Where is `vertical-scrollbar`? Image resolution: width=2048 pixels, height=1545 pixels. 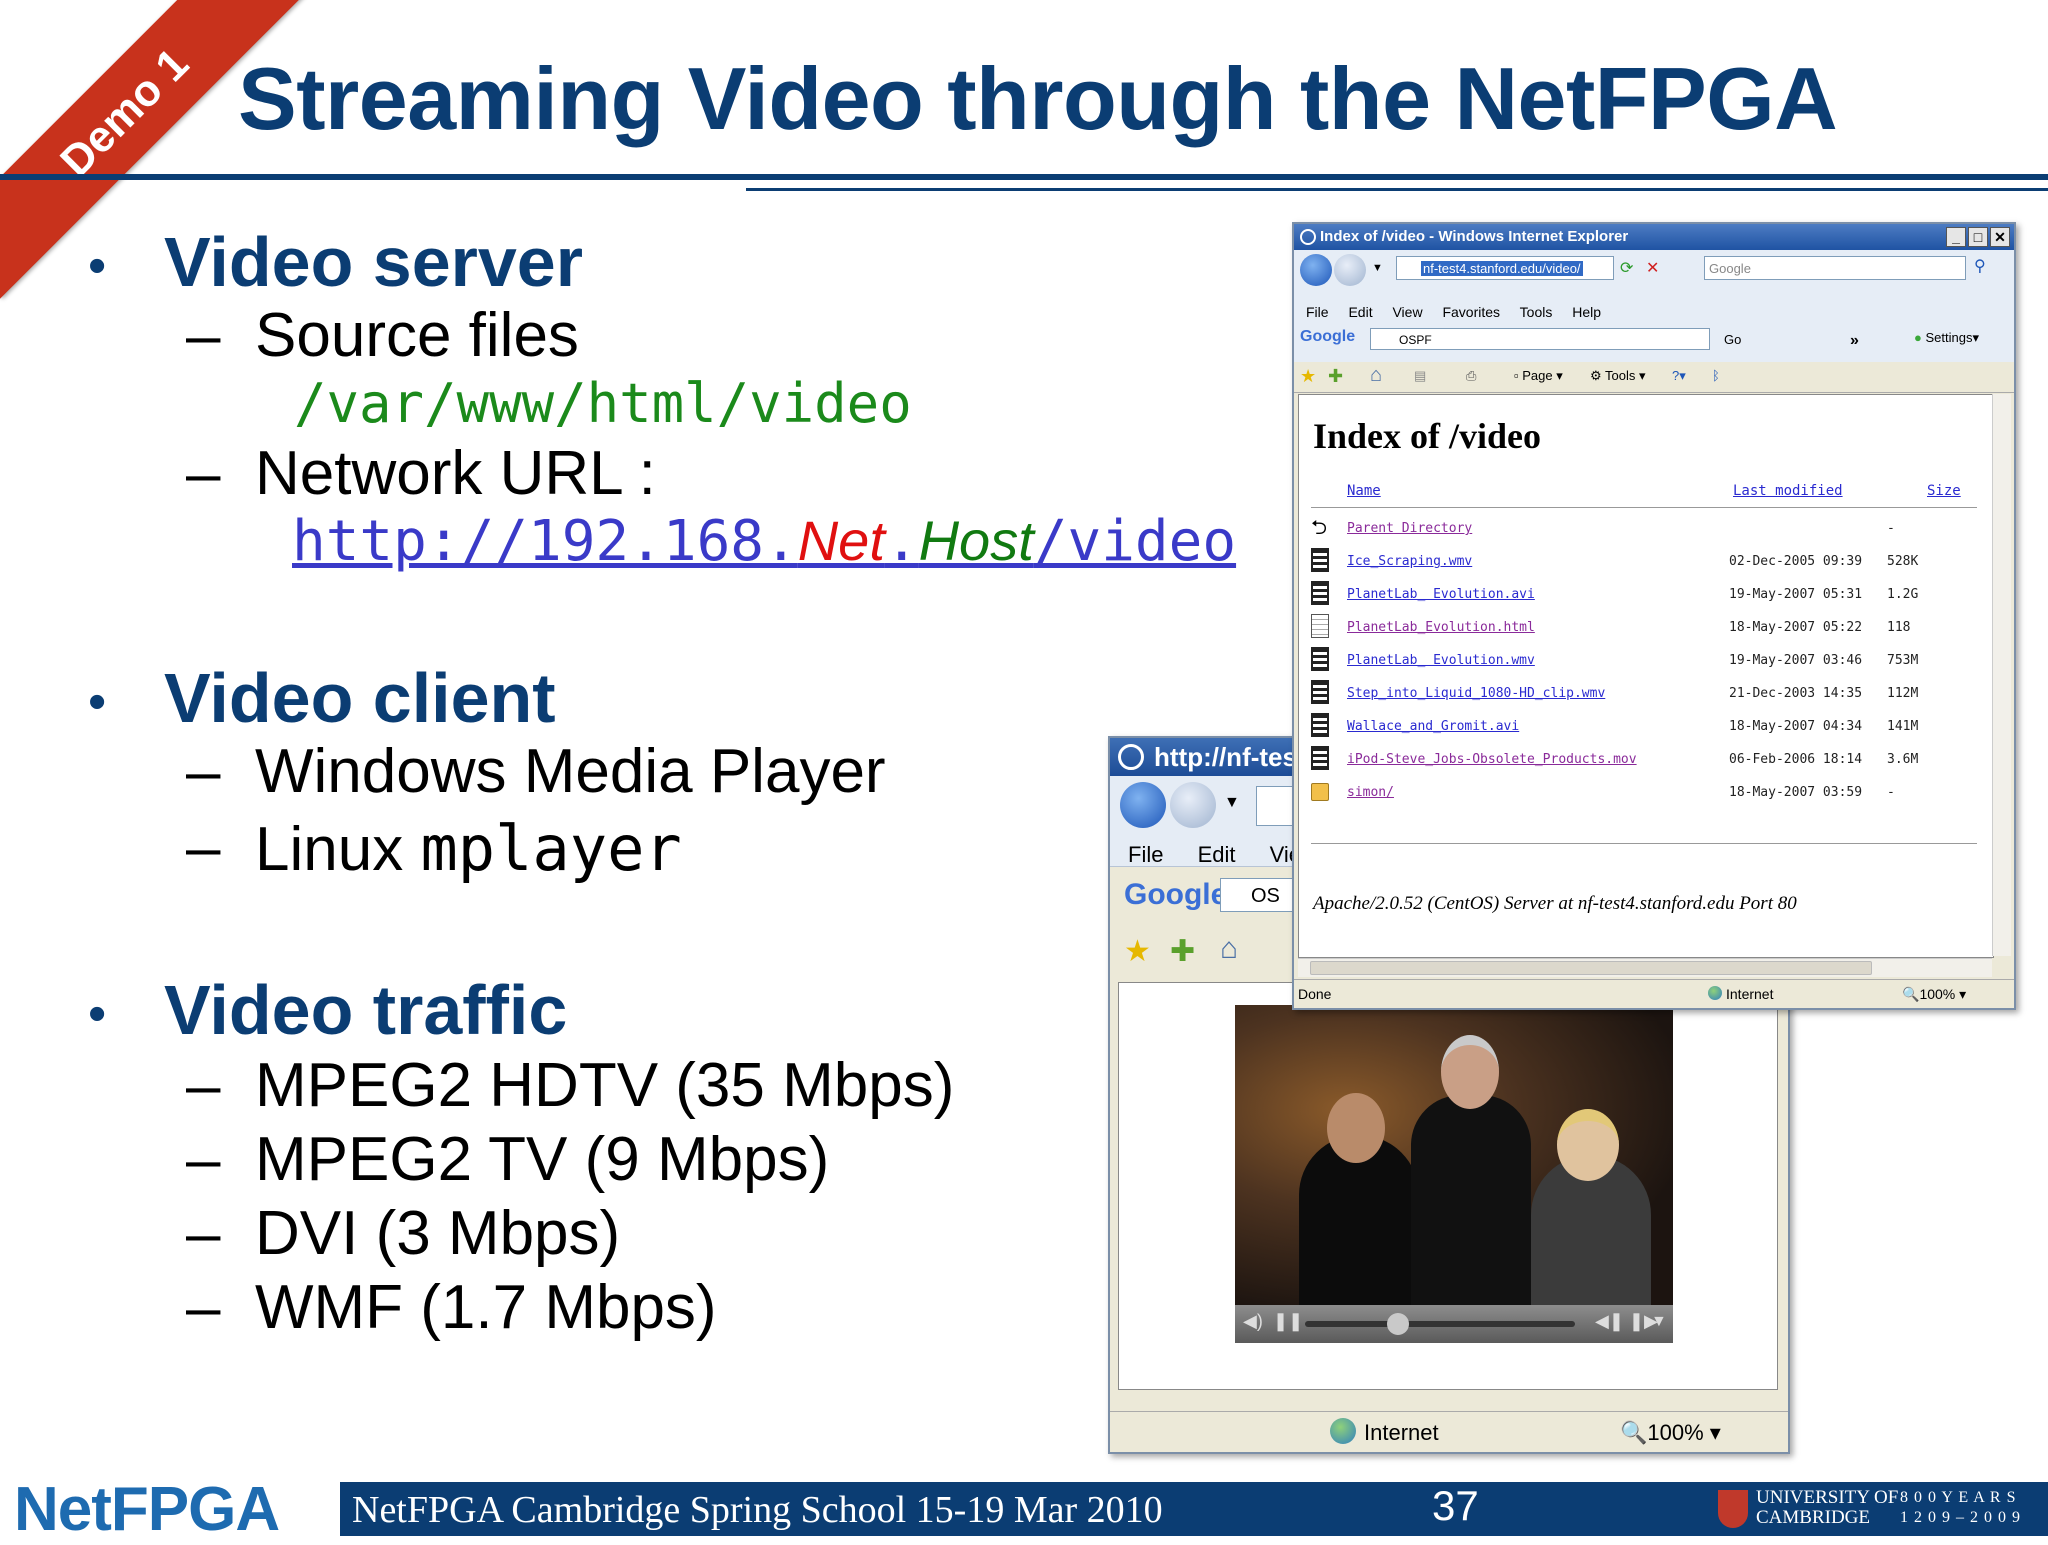
vertical-scrollbar is located at coordinates (2001, 675).